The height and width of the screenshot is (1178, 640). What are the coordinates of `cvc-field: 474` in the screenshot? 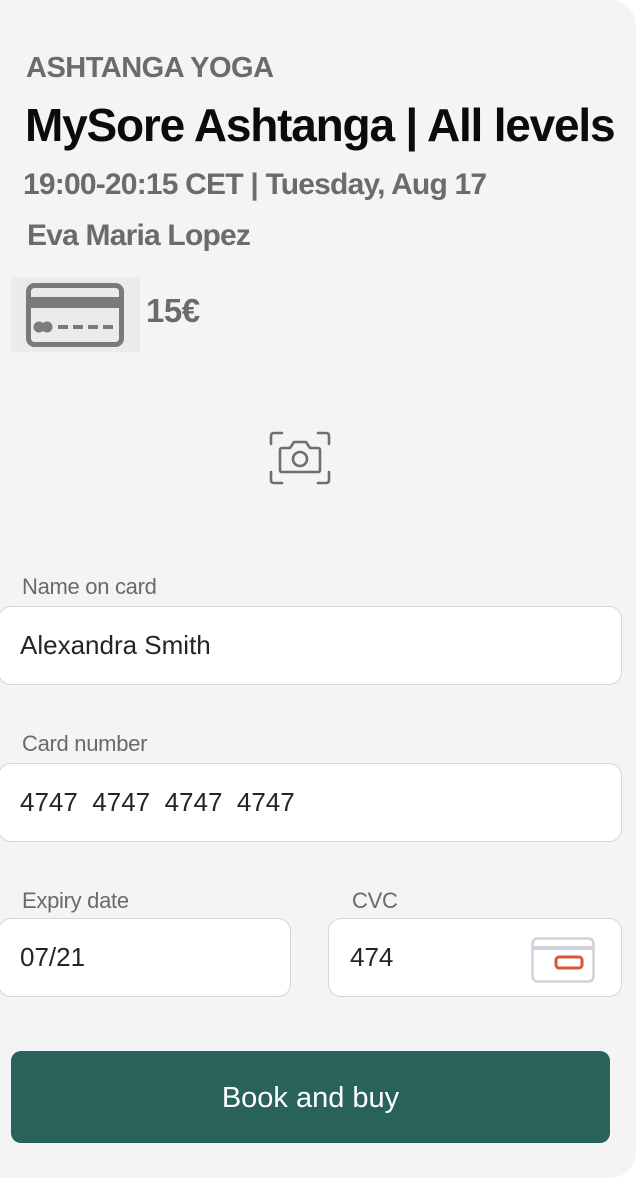 It's located at (475, 957).